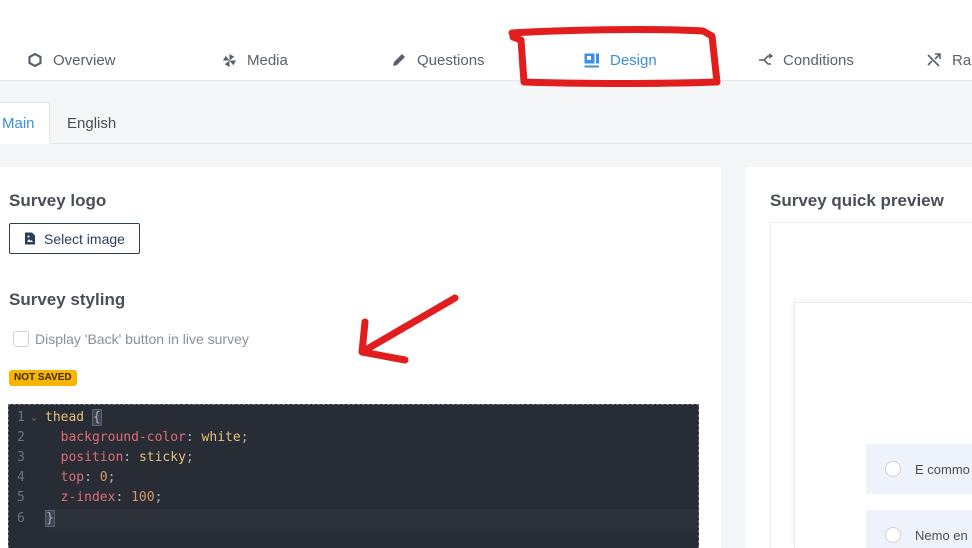  Describe the element at coordinates (30, 238) in the screenshot. I see `image-file-icon` at that location.